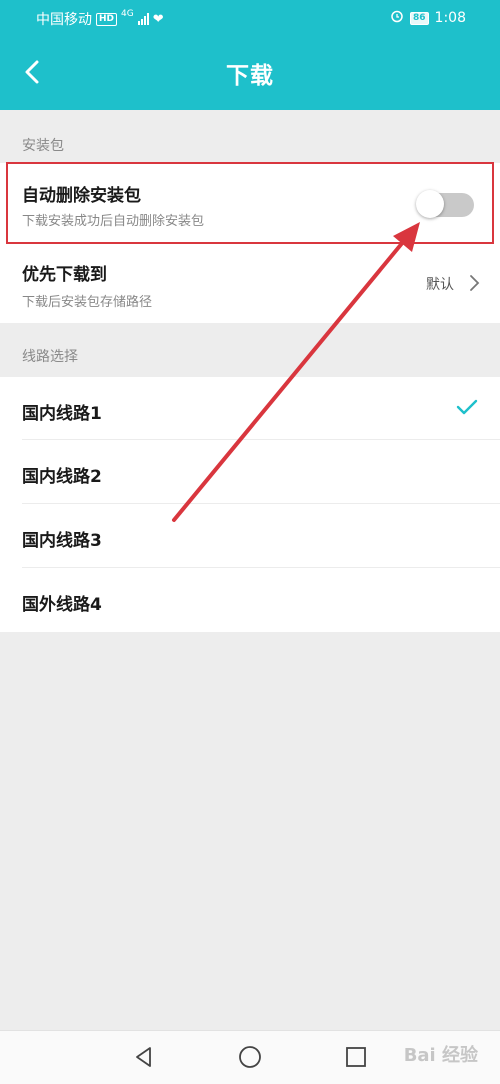  Describe the element at coordinates (440, 1055) in the screenshot. I see `watermark-logo: Bai 经验` at that location.